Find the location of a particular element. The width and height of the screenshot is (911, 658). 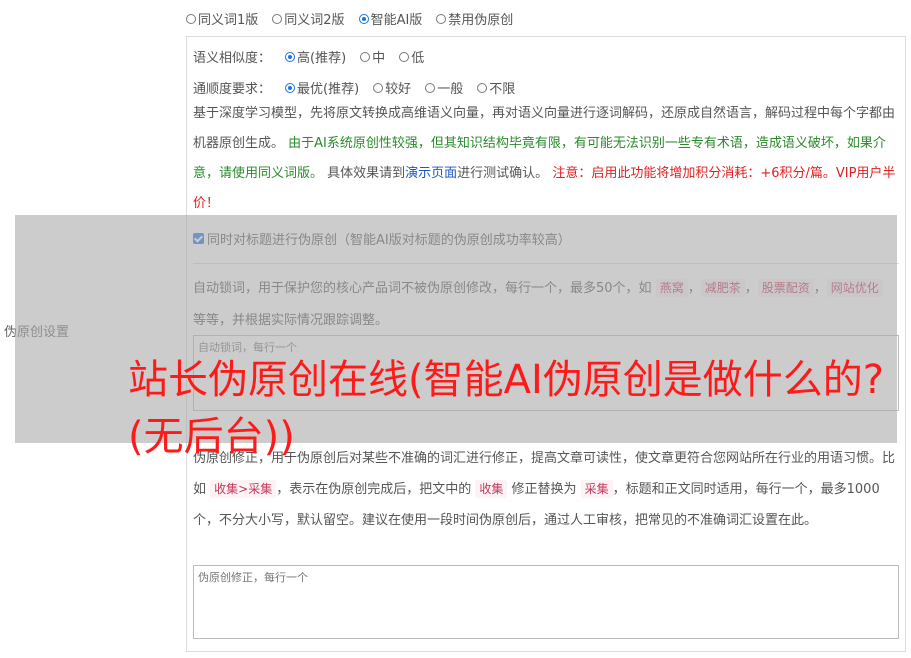

similarity-option-high: 高(推荐) is located at coordinates (315, 56).